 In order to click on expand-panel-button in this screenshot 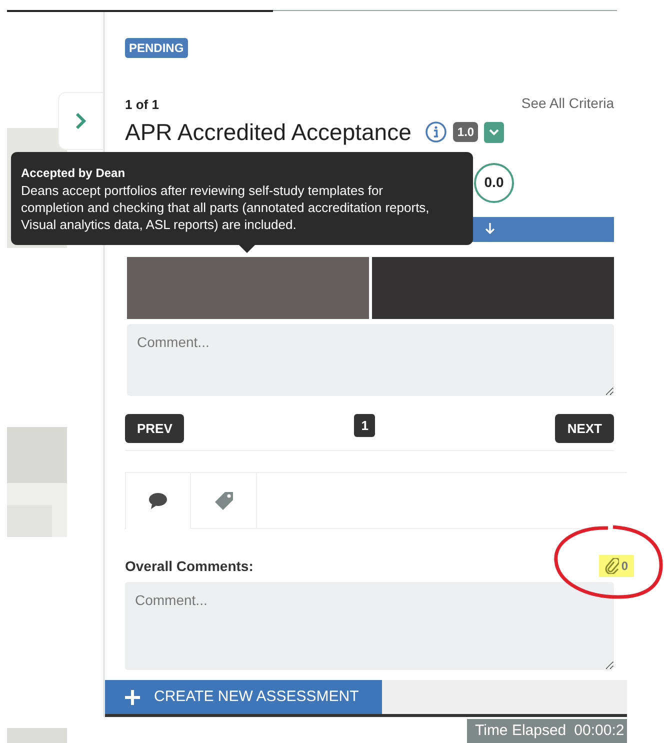, I will do `click(81, 121)`.